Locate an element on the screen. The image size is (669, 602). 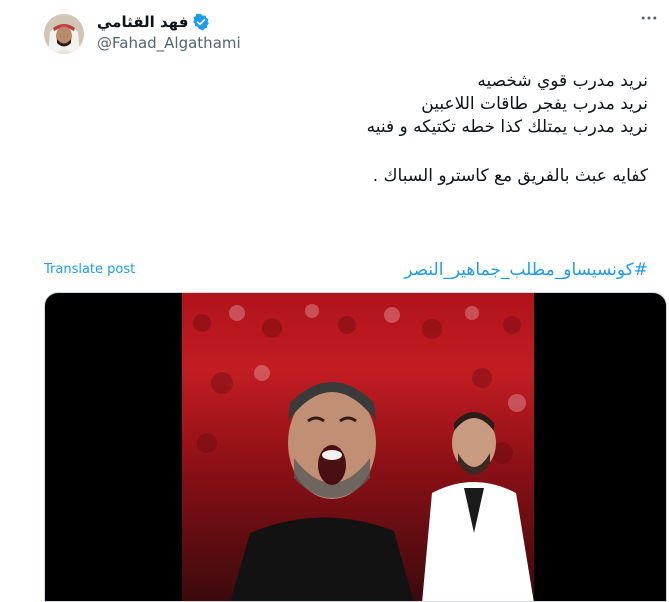
more-options-icon is located at coordinates (649, 20).